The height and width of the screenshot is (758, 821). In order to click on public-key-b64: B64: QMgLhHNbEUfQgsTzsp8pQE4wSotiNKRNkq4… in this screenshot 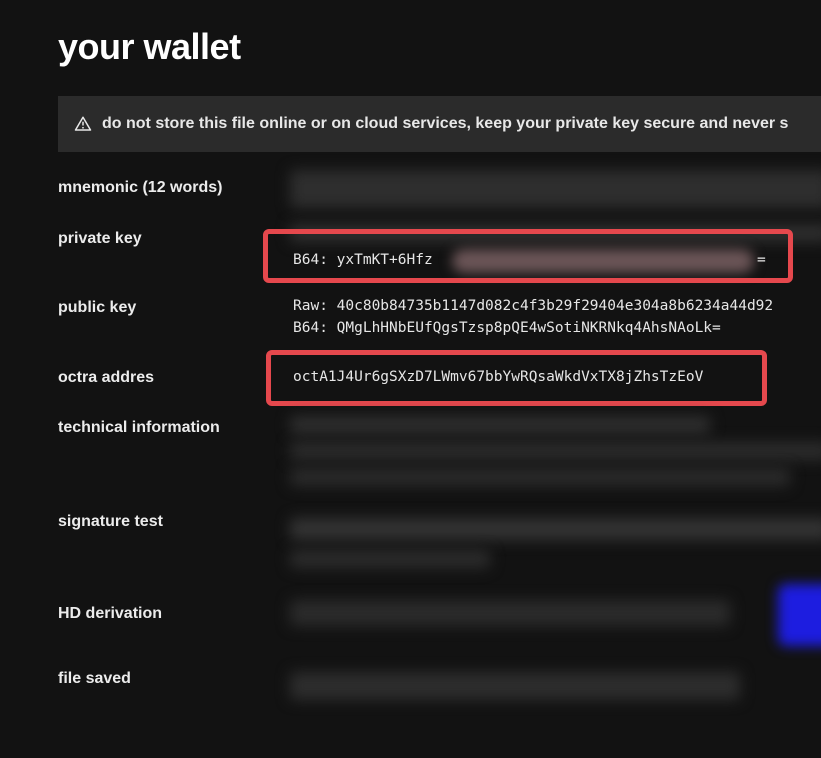, I will do `click(507, 328)`.